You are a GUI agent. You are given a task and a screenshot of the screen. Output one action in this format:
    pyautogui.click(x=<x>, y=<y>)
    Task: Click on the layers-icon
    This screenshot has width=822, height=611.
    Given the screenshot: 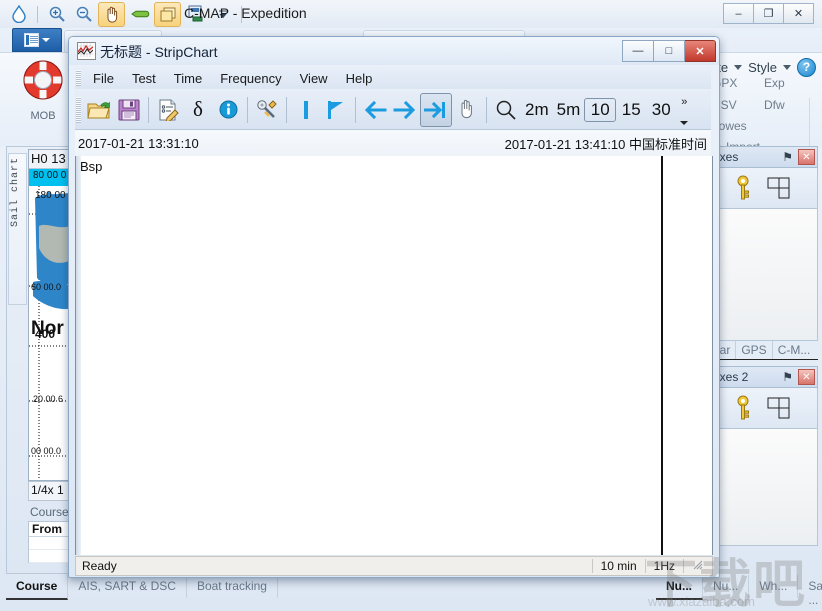 What is the action you would take?
    pyautogui.click(x=167, y=14)
    